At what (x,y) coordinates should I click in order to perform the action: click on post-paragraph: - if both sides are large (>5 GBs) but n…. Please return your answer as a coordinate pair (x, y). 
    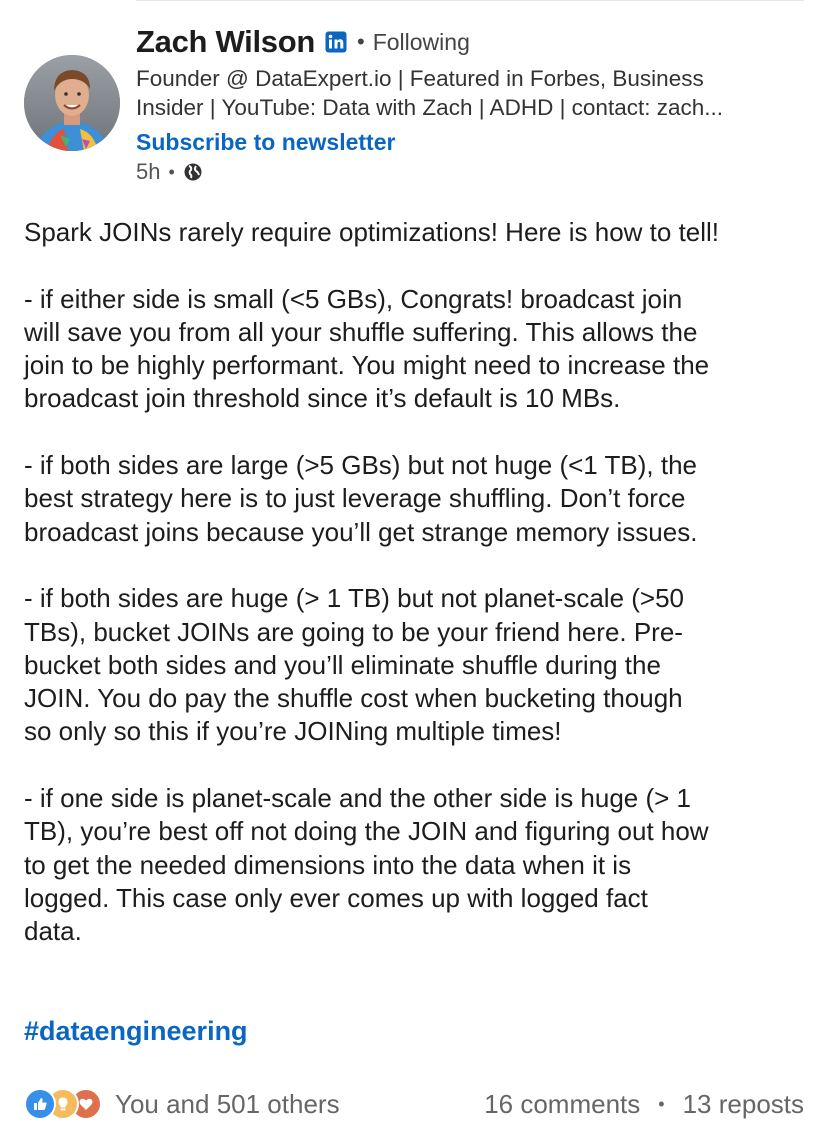
    Looking at the image, I should click on (419, 499).